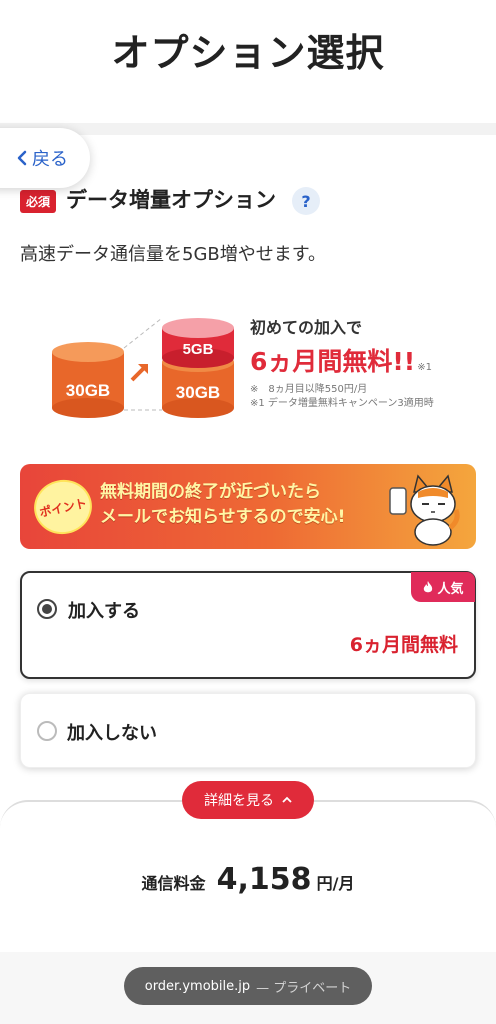 Image resolution: width=496 pixels, height=1024 pixels. Describe the element at coordinates (198, 392) in the screenshot. I see `total-capacity-label: 30GB` at that location.